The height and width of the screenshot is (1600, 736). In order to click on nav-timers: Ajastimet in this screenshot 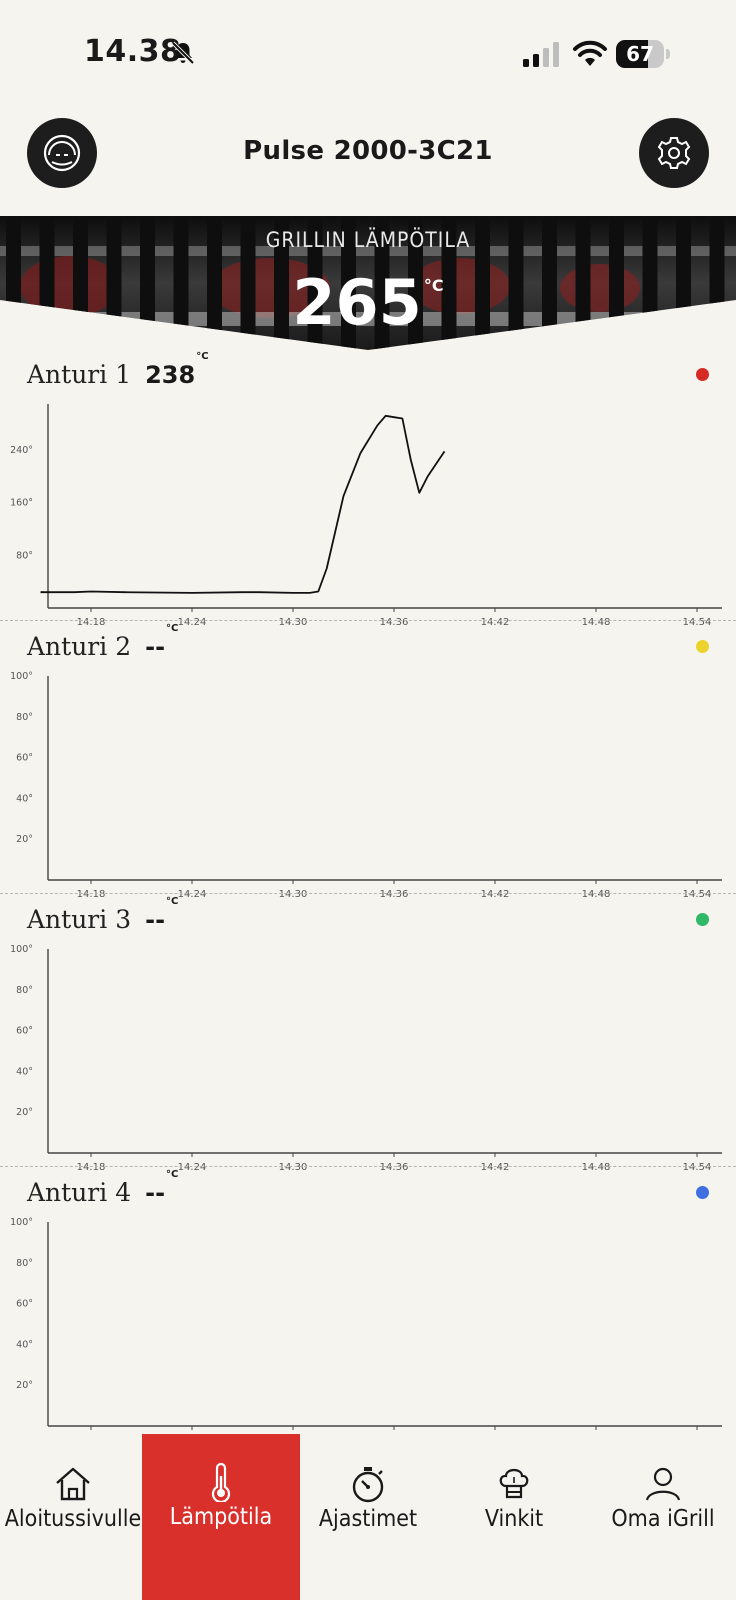, I will do `click(368, 1518)`.